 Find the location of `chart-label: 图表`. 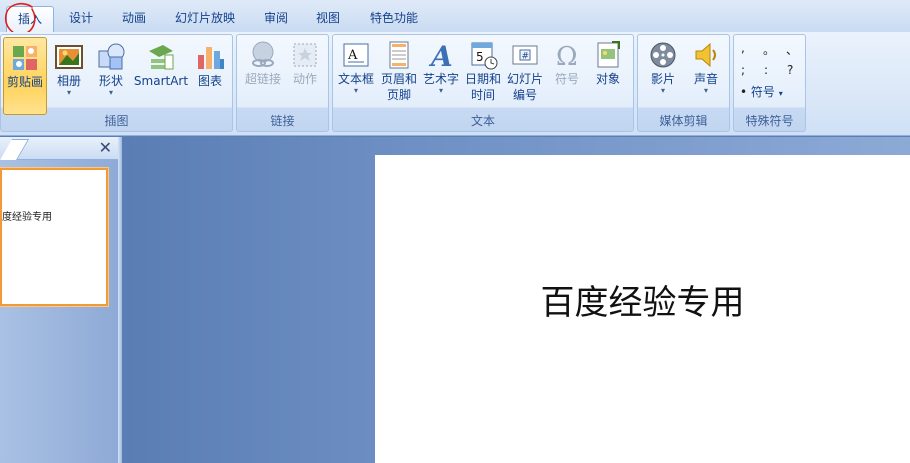

chart-label: 图表 is located at coordinates (209, 81).